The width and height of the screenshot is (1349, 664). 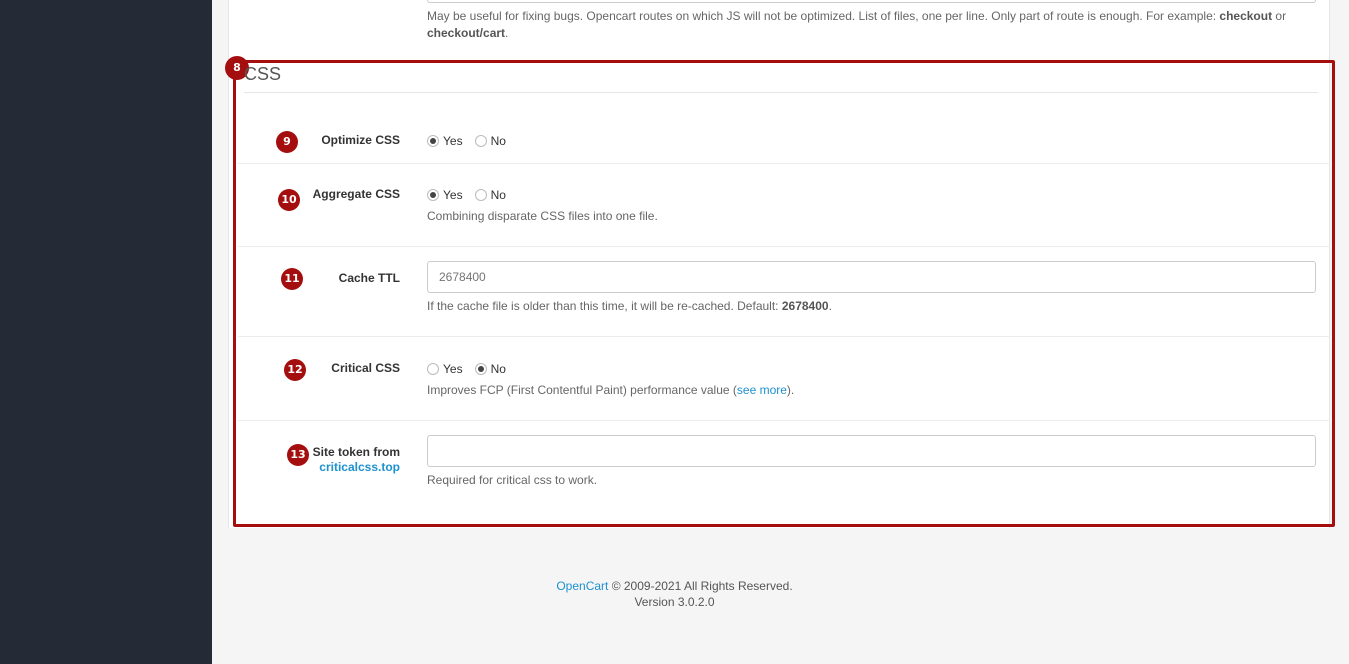 What do you see at coordinates (512, 480) in the screenshot?
I see `site-token-help: Required for critical css to work.` at bounding box center [512, 480].